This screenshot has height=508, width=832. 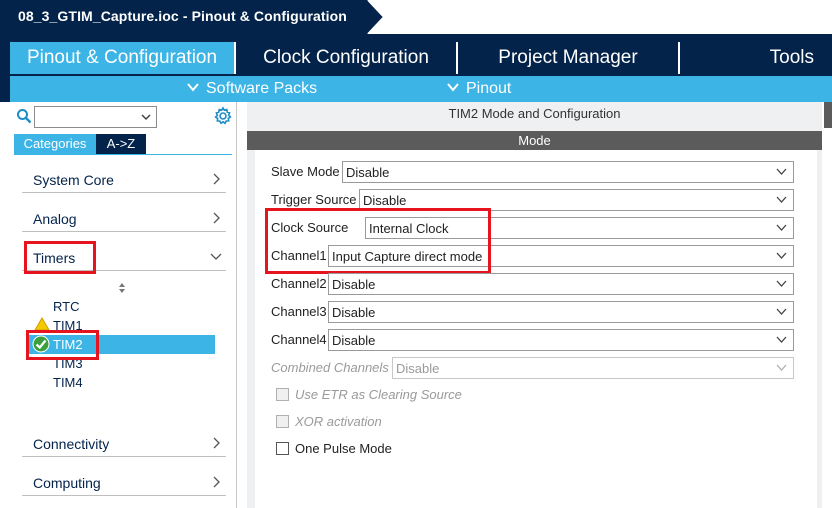 I want to click on pinout-label: Pinout, so click(x=489, y=88).